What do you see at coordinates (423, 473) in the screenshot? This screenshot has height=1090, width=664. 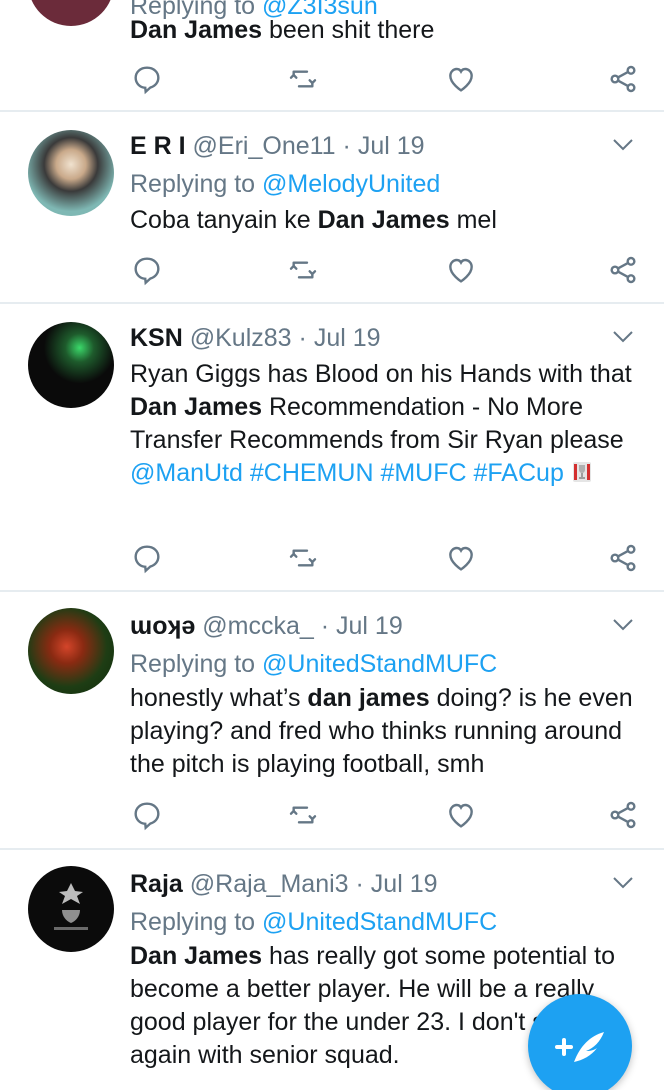 I see `hashtag-link: #MUFC` at bounding box center [423, 473].